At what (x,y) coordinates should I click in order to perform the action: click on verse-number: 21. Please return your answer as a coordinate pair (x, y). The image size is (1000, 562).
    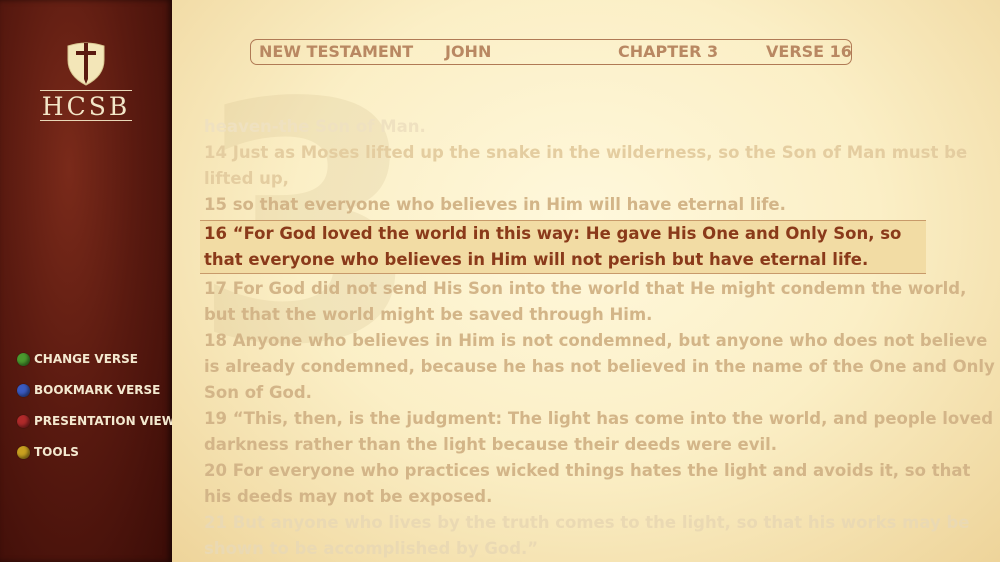
    Looking at the image, I should click on (215, 522).